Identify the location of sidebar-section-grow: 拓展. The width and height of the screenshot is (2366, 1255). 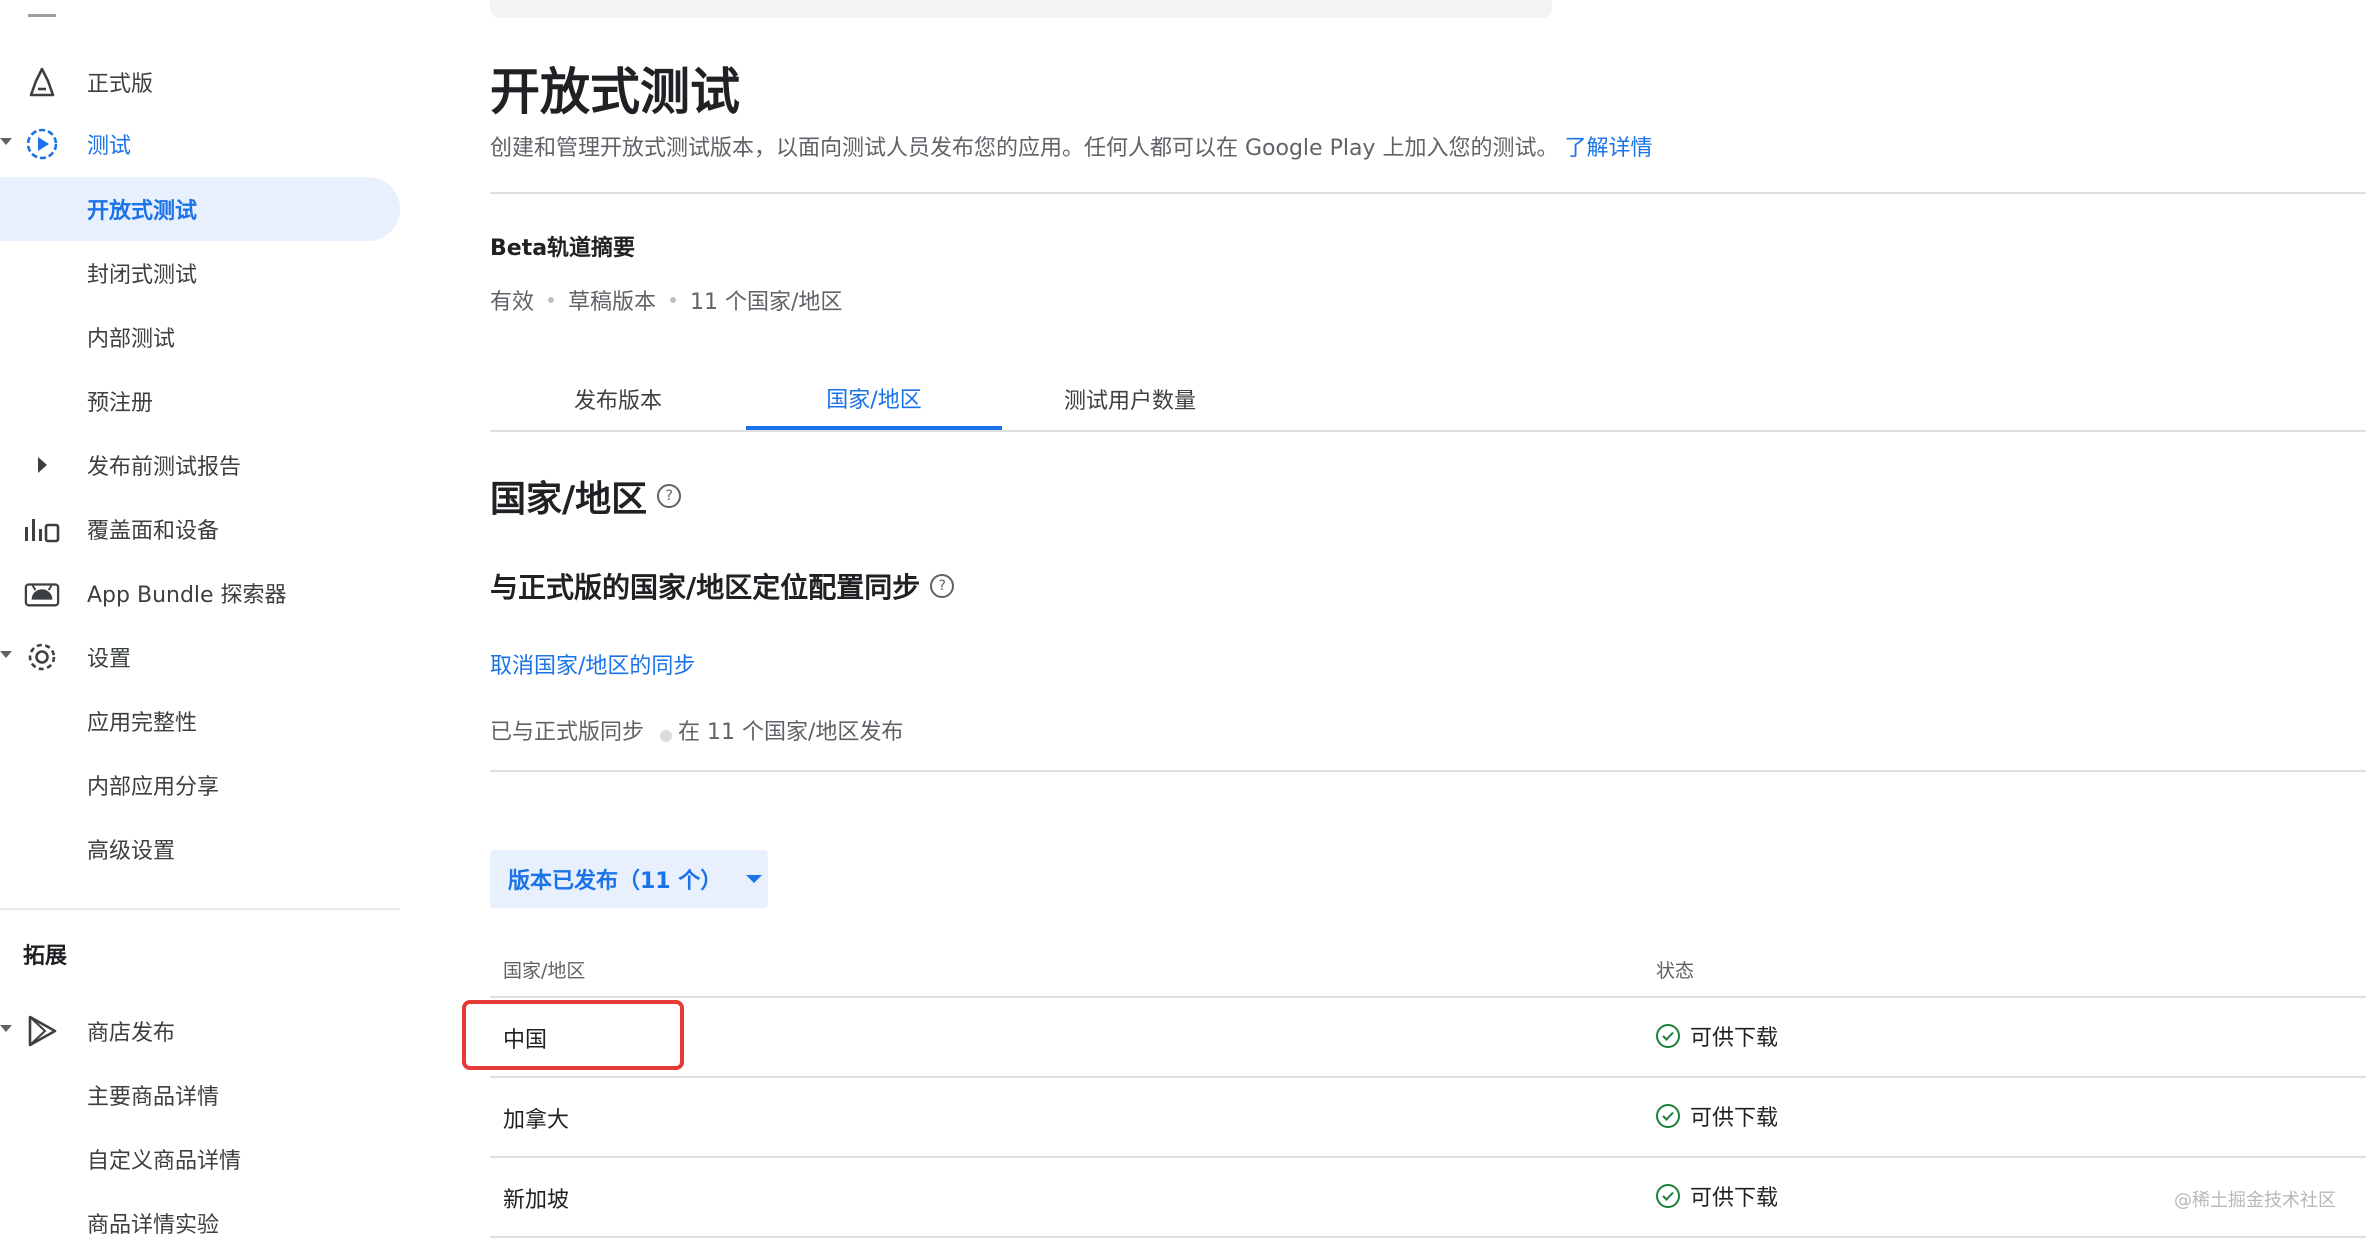
(45, 956).